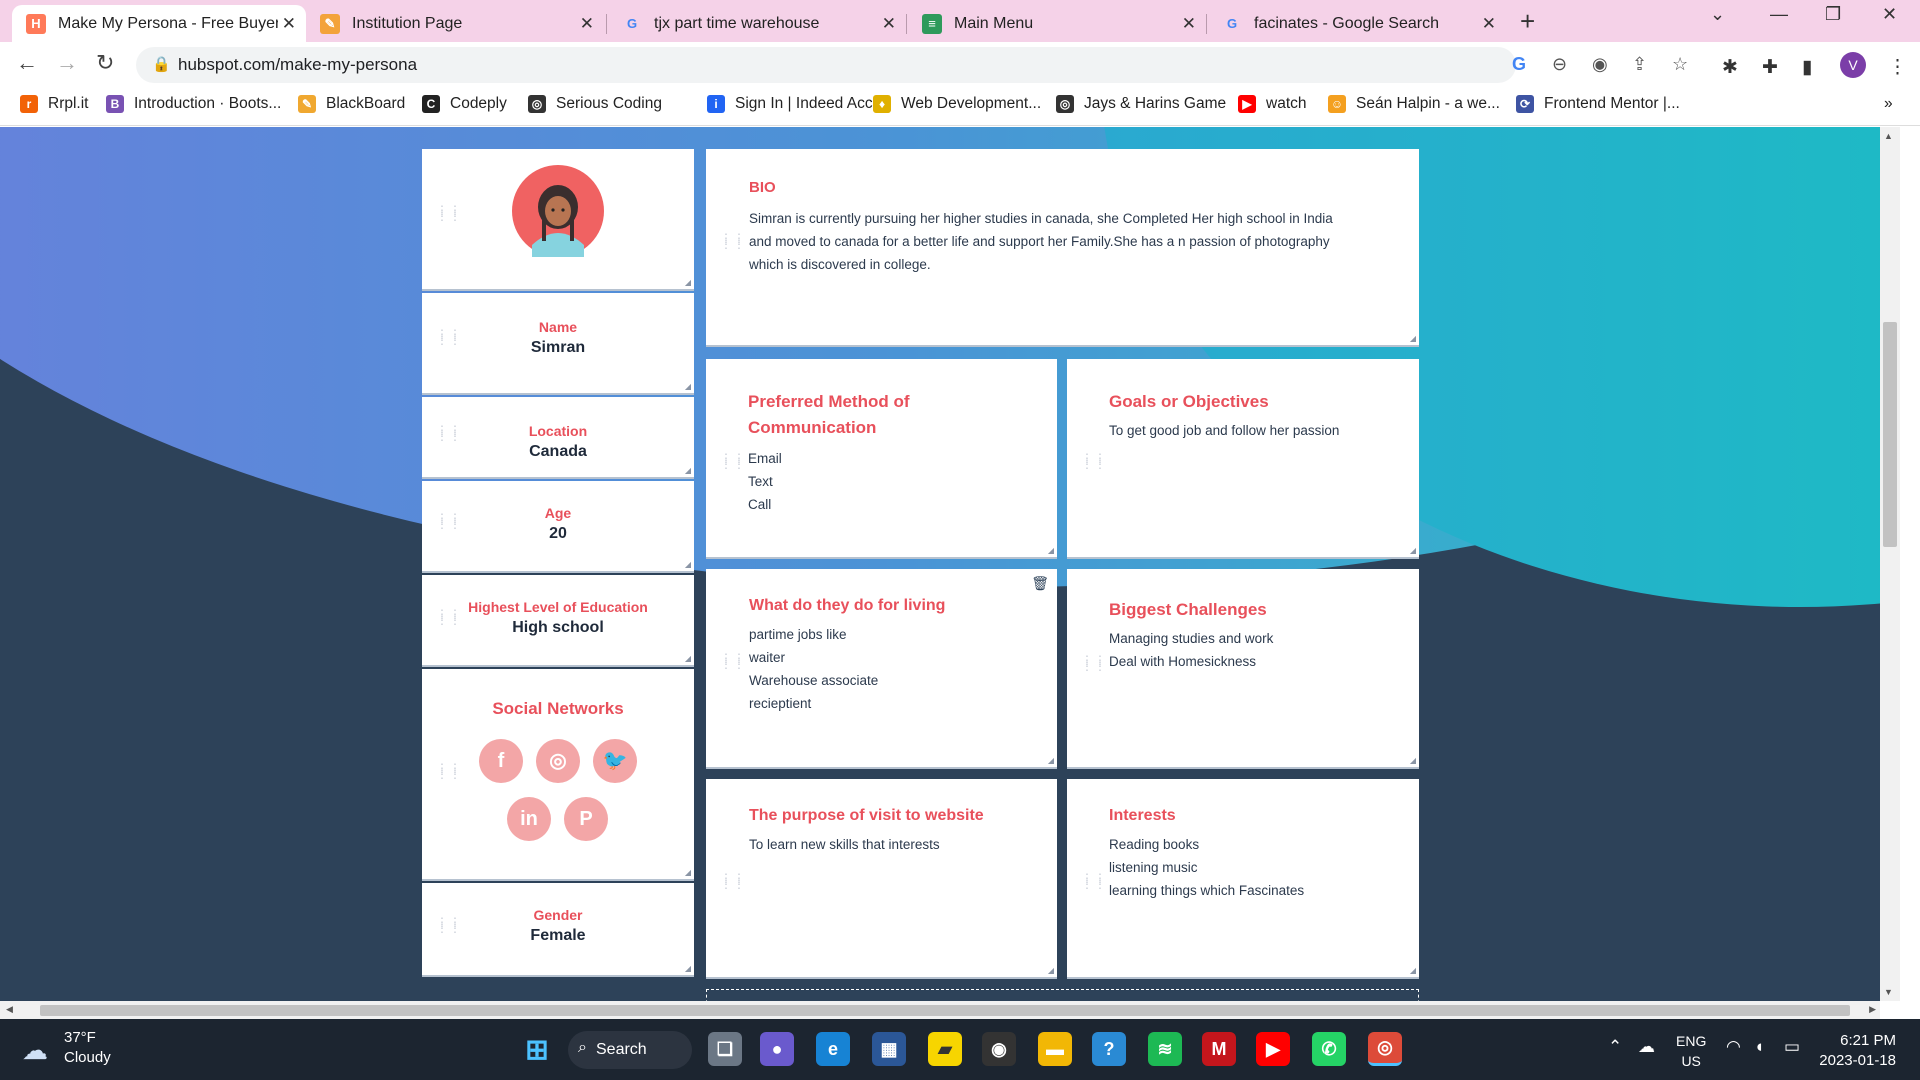  I want to click on trash-icon: 🗑, so click(1040, 583).